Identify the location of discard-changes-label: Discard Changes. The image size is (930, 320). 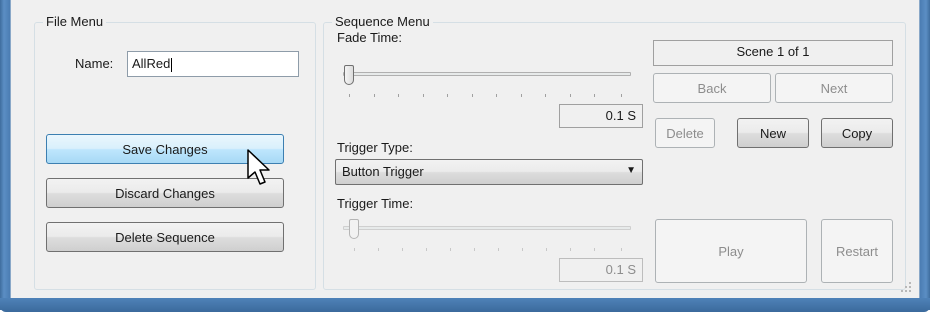
(165, 193).